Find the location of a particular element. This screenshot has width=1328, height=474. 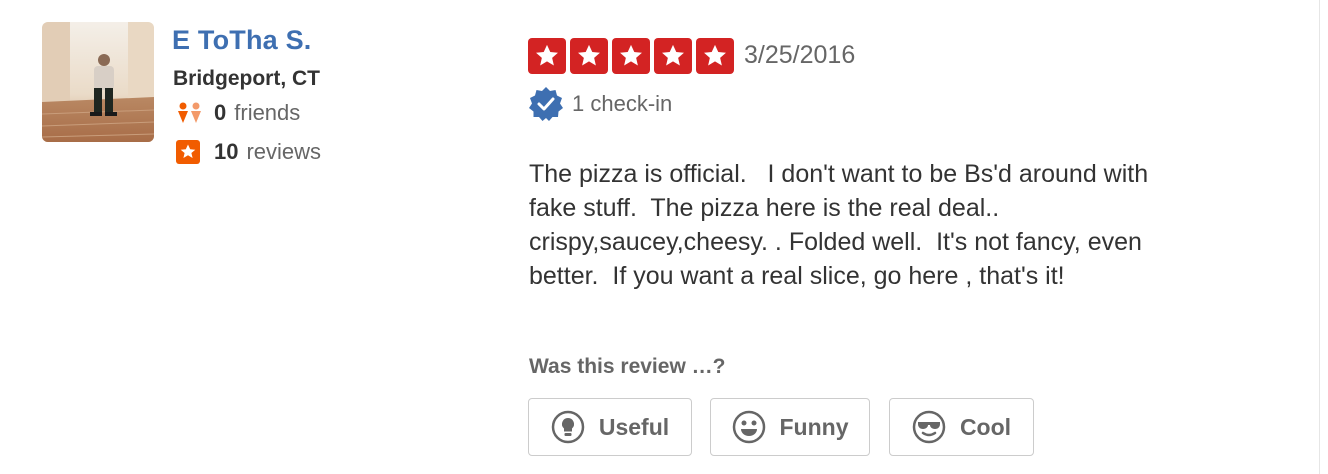

star-rating is located at coordinates (631, 56).